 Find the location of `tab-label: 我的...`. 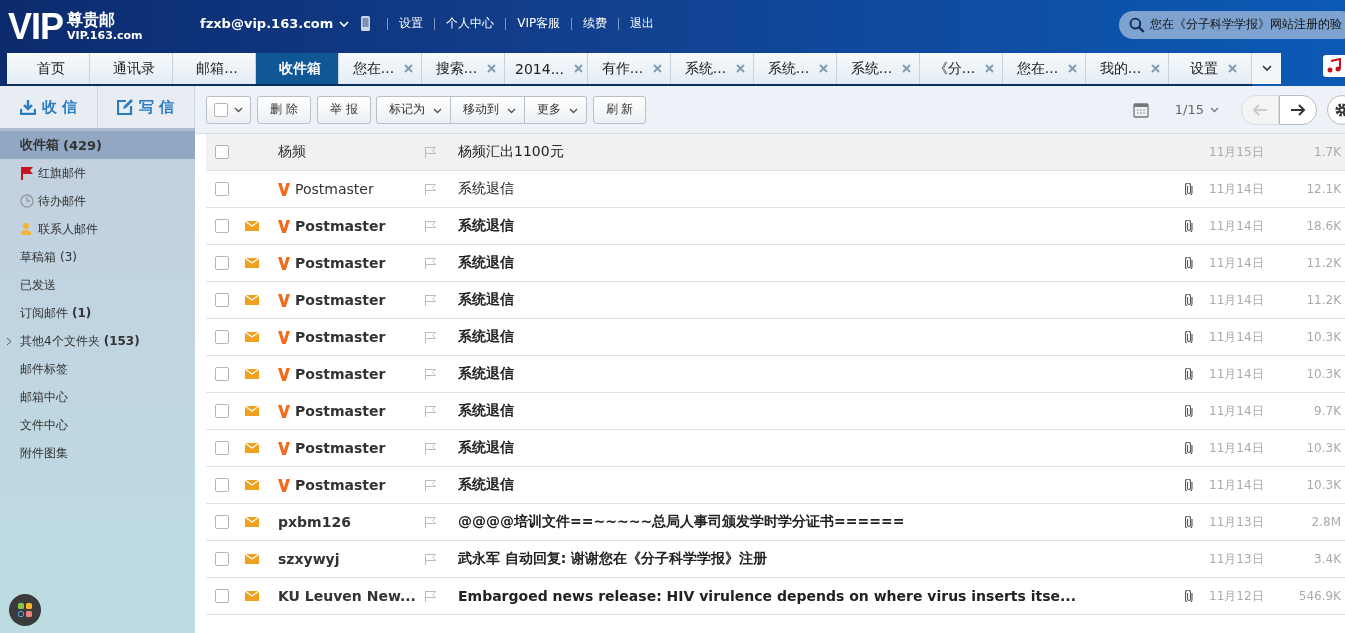

tab-label: 我的... is located at coordinates (1120, 68).